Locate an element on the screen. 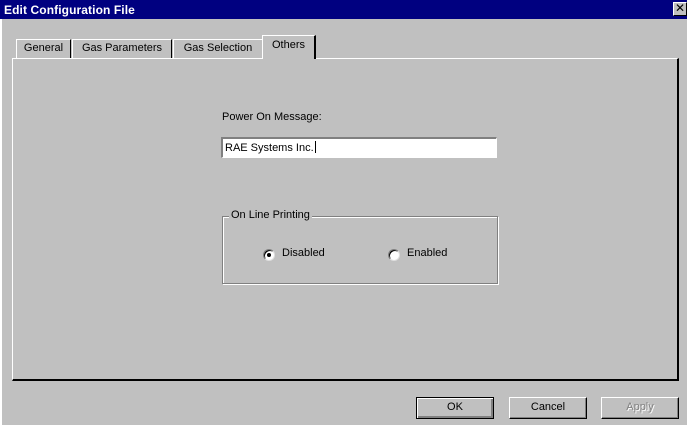 The image size is (687, 425). online-printing-group-title: On Line Printing is located at coordinates (270, 215).